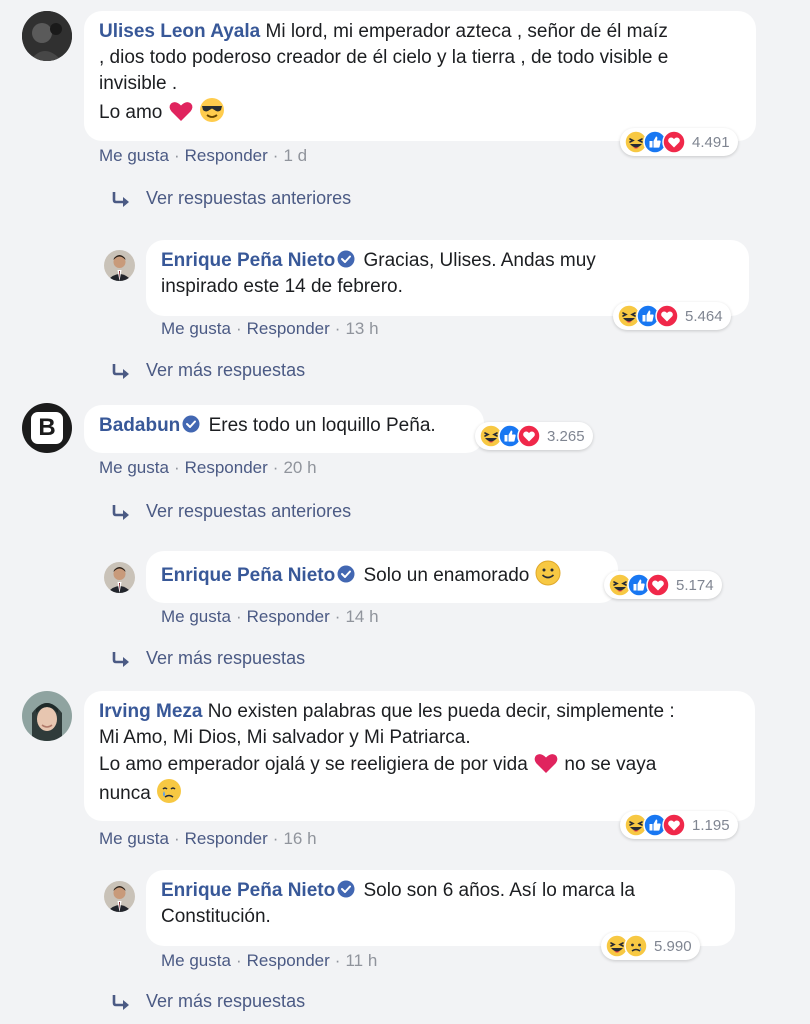  I want to click on timestamp: 14 h, so click(361, 616).